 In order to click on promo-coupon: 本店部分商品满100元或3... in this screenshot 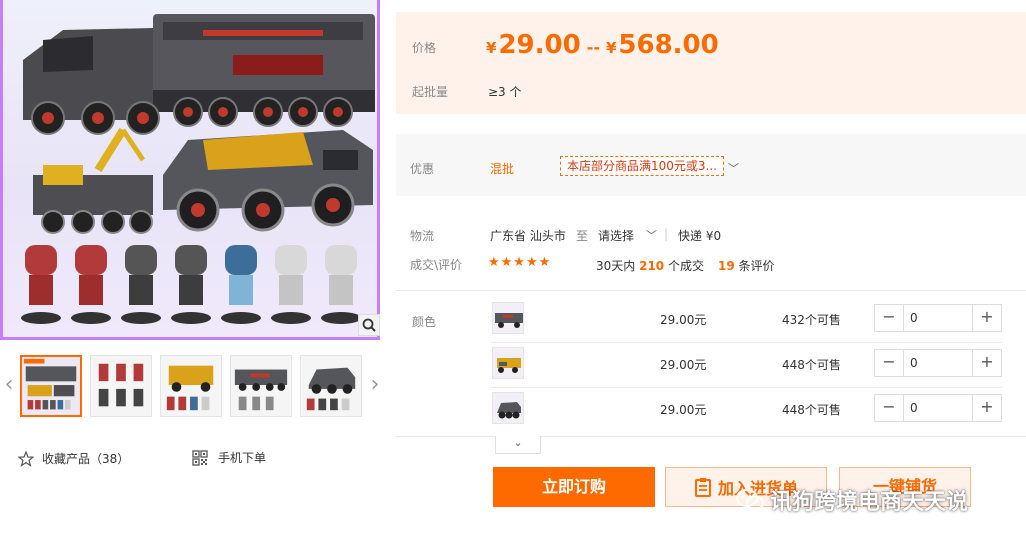, I will do `click(642, 166)`.